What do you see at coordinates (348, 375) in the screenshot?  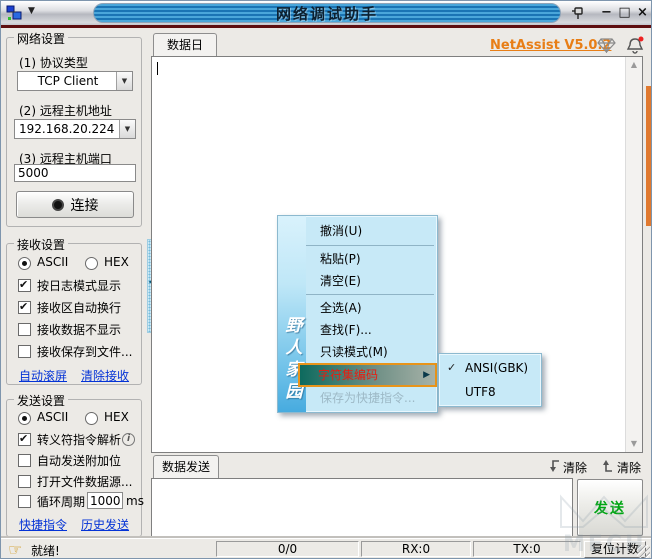 I see `charset-encoding-label: 字符集编码` at bounding box center [348, 375].